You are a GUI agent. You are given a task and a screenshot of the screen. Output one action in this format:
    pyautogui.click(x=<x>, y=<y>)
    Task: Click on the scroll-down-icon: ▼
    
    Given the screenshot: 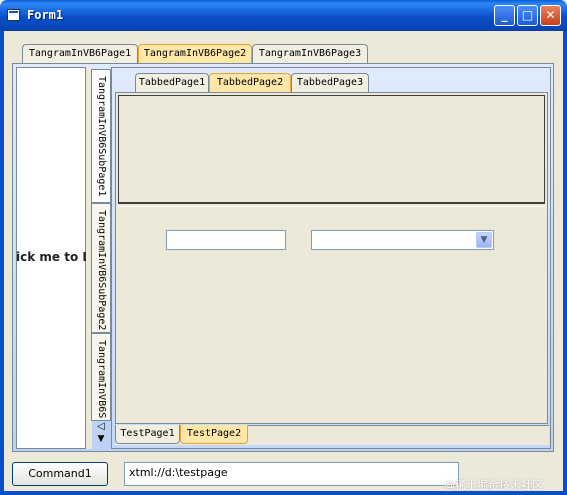 What is the action you would take?
    pyautogui.click(x=101, y=439)
    